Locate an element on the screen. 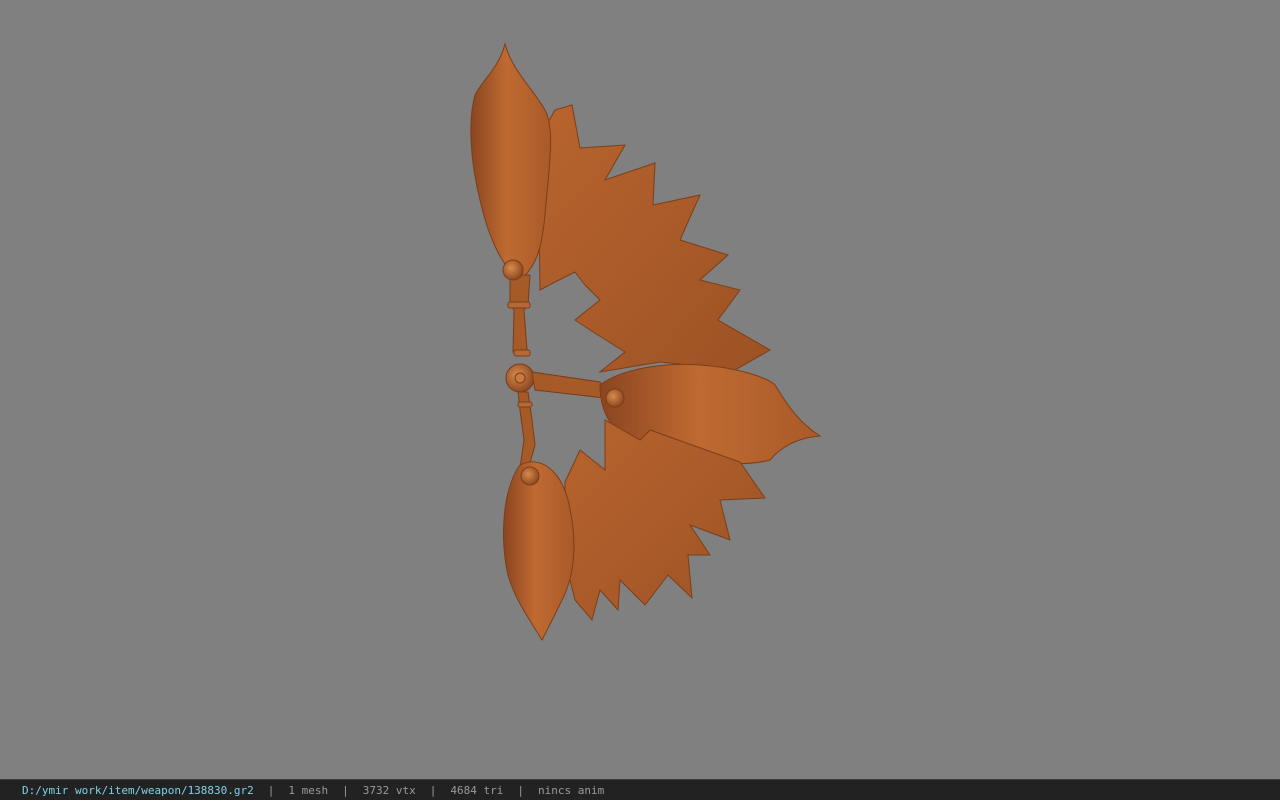 The height and width of the screenshot is (800, 1280). lower-leaf-blade is located at coordinates (539, 551).